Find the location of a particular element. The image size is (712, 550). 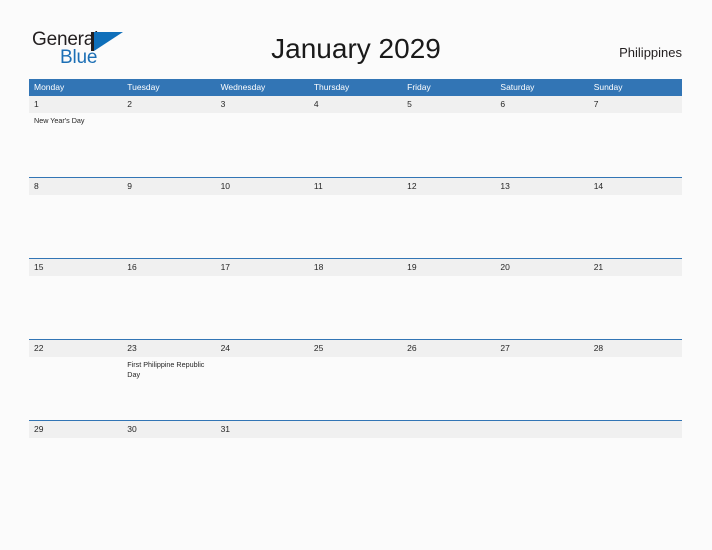

day-number: 12 is located at coordinates (412, 186).